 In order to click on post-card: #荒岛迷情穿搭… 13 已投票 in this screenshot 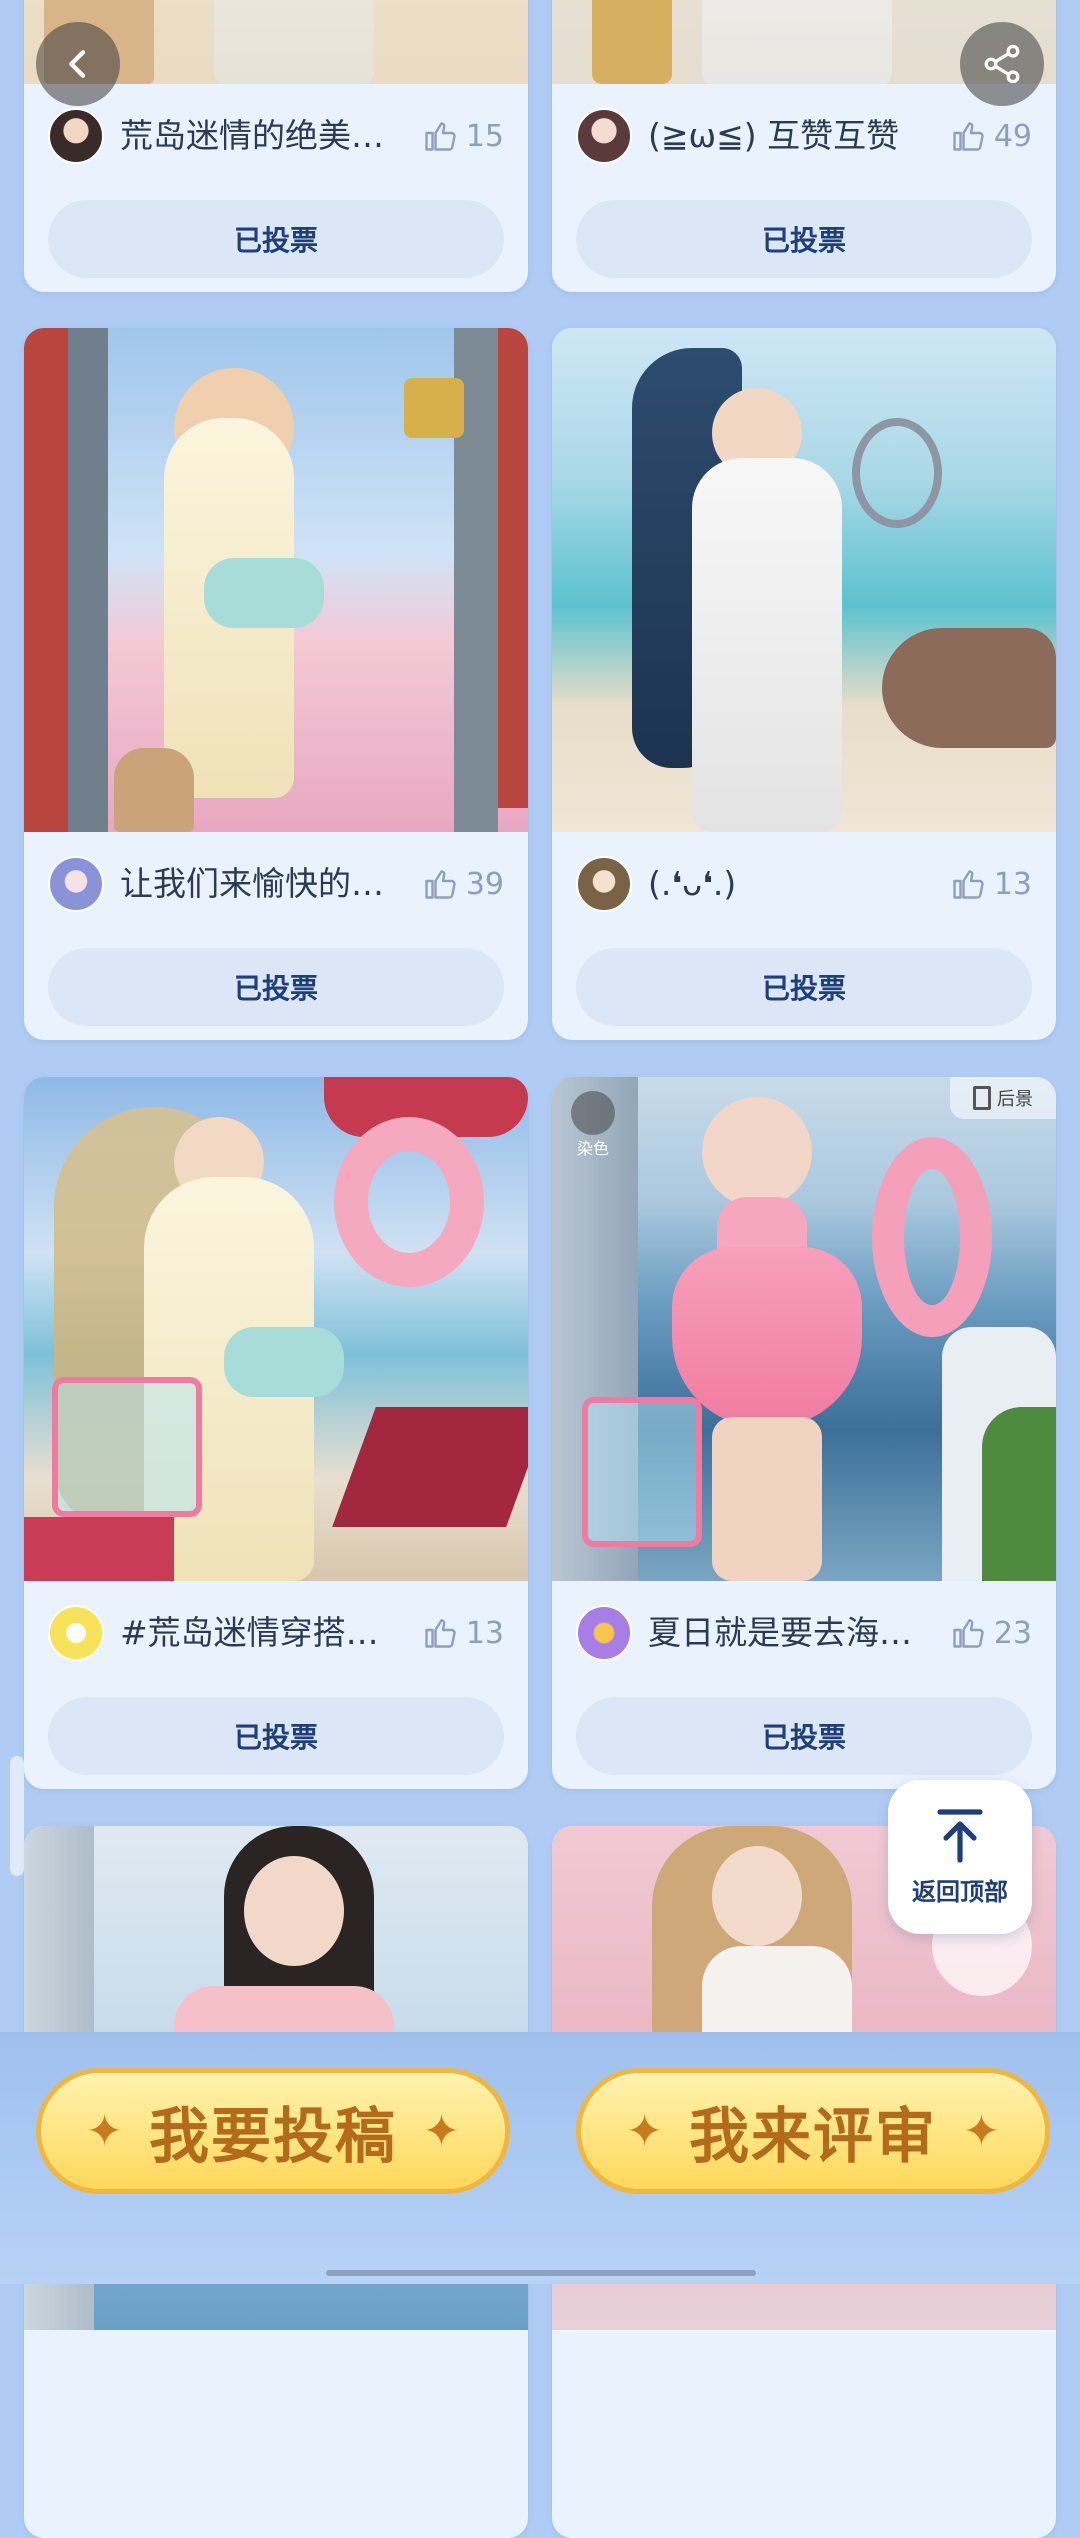, I will do `click(276, 1433)`.